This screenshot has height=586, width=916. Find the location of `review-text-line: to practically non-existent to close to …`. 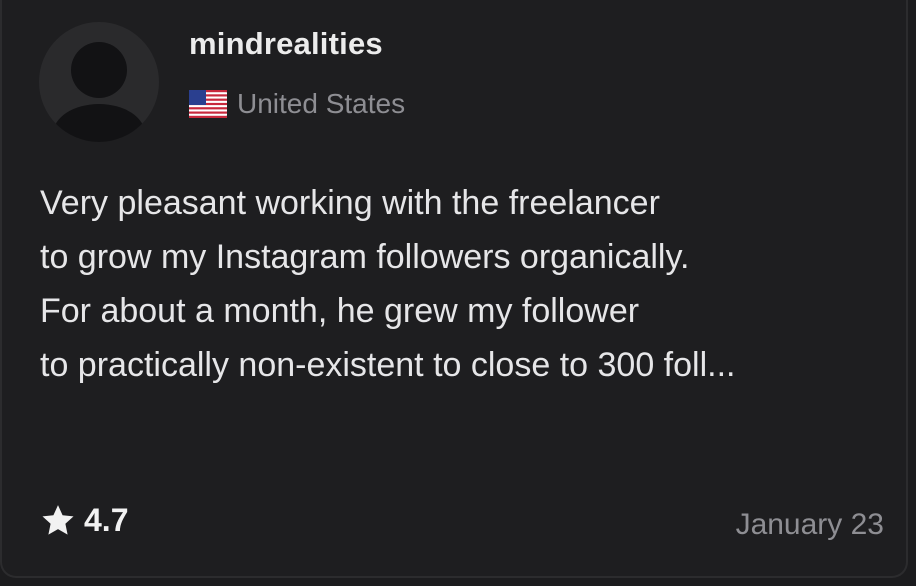

review-text-line: to practically non-existent to close to … is located at coordinates (388, 365).